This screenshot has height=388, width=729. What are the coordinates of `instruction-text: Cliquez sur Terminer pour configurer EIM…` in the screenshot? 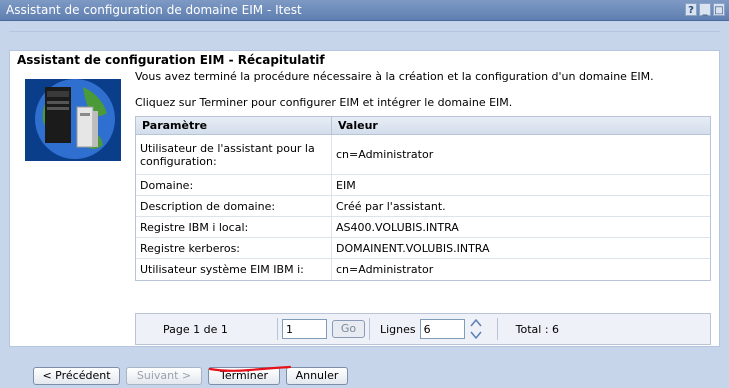 It's located at (324, 102).